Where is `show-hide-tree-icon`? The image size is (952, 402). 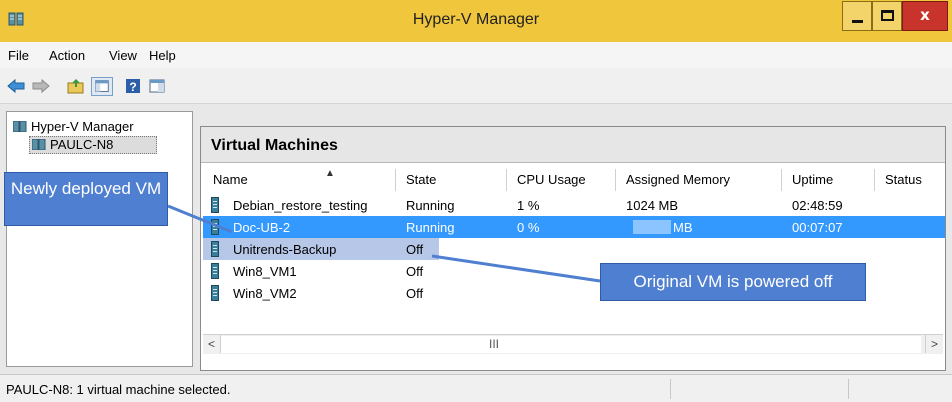 show-hide-tree-icon is located at coordinates (102, 86).